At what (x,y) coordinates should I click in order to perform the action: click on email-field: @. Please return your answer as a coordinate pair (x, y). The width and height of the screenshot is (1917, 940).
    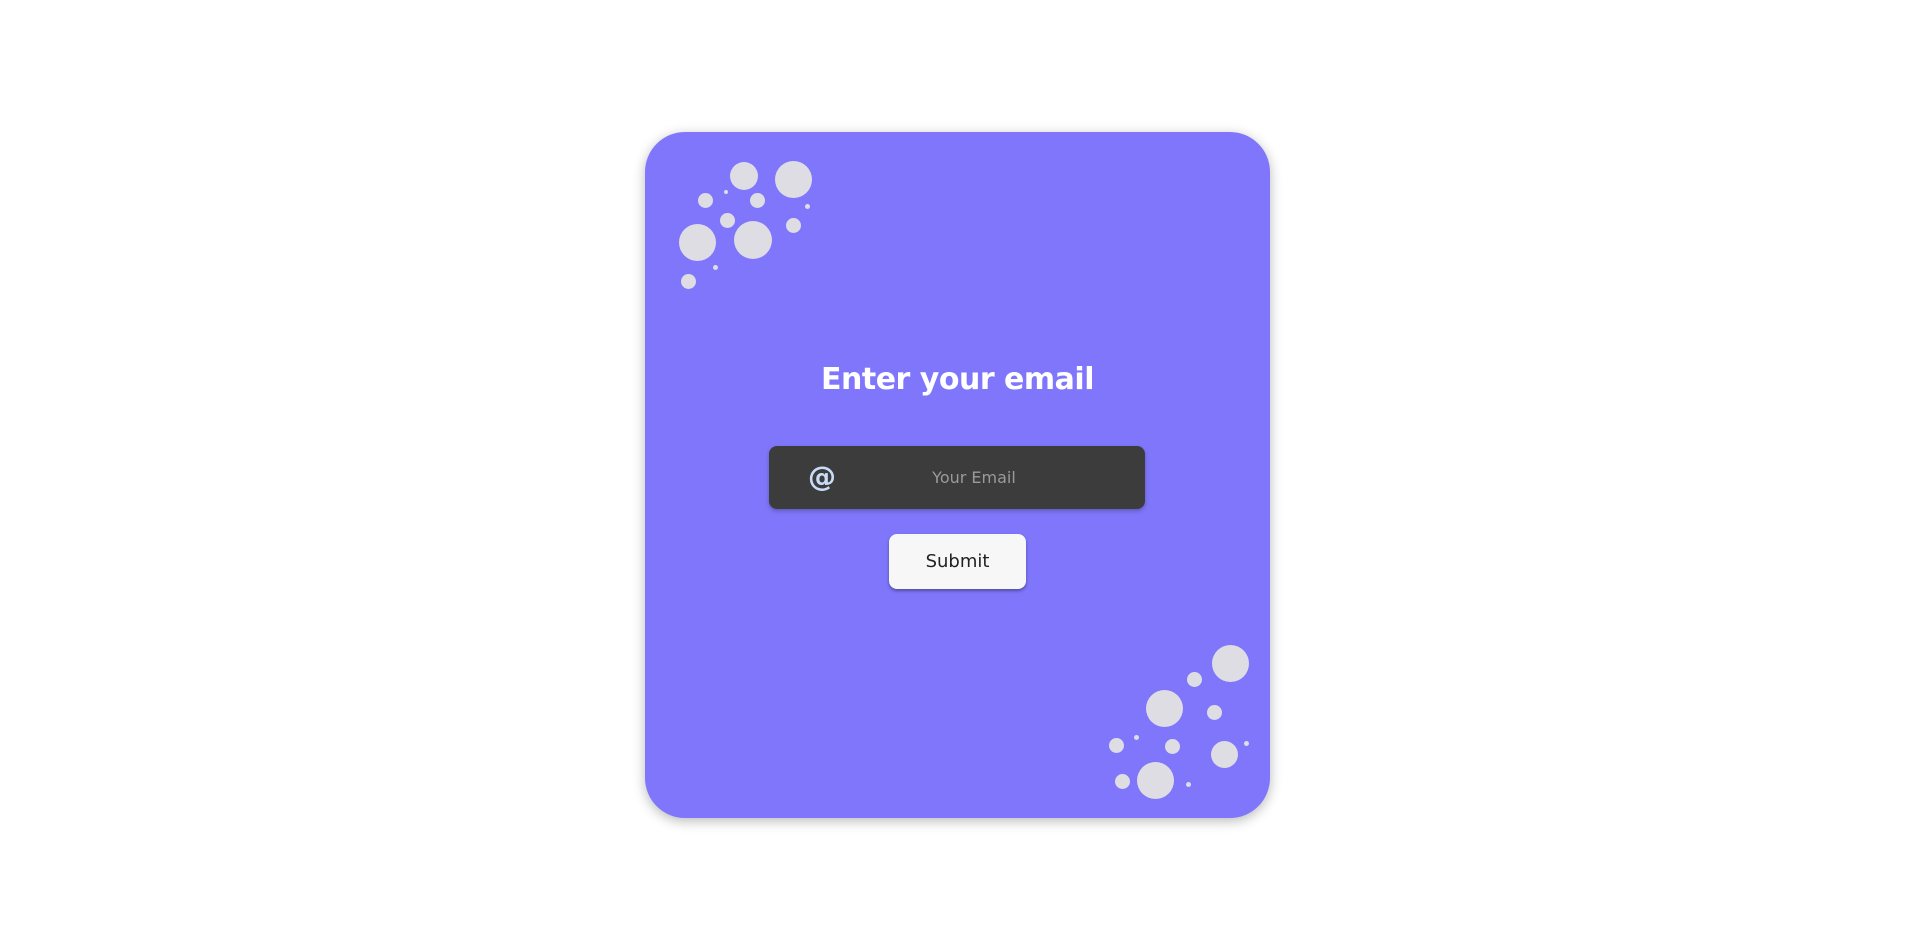
    Looking at the image, I should click on (957, 477).